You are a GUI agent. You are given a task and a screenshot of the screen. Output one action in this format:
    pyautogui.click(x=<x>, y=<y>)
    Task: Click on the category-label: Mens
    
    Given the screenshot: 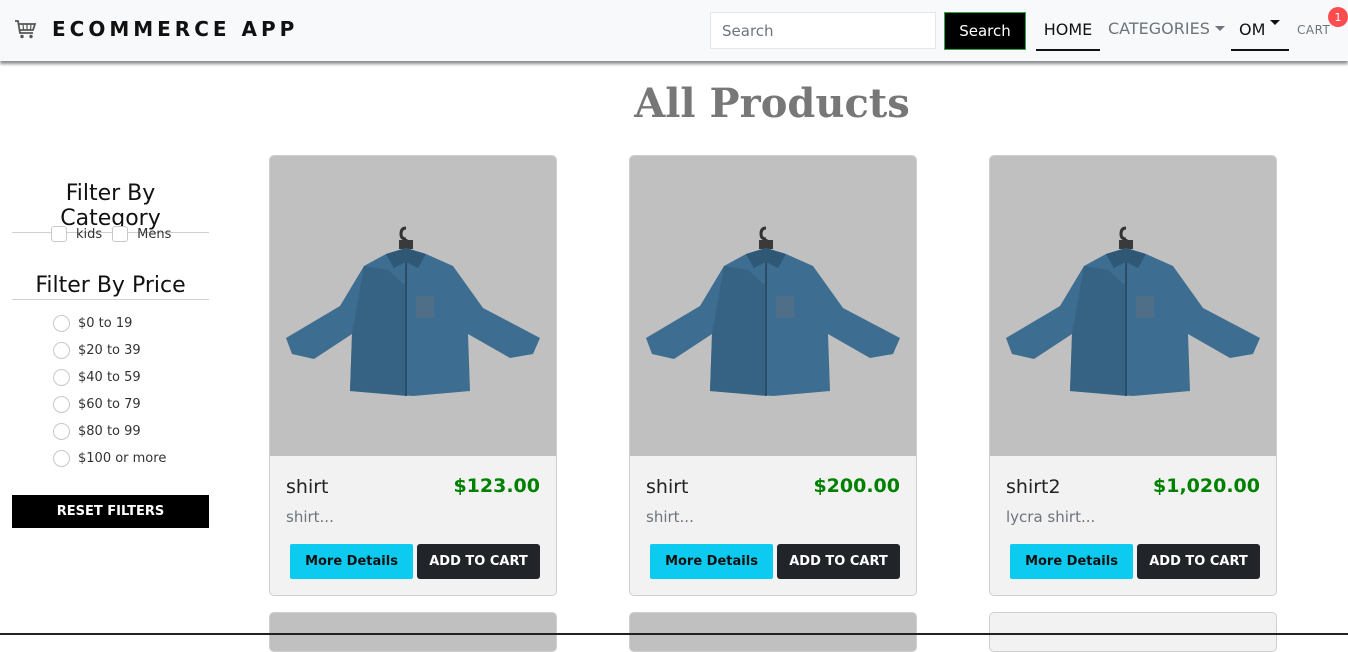 What is the action you would take?
    pyautogui.click(x=154, y=234)
    